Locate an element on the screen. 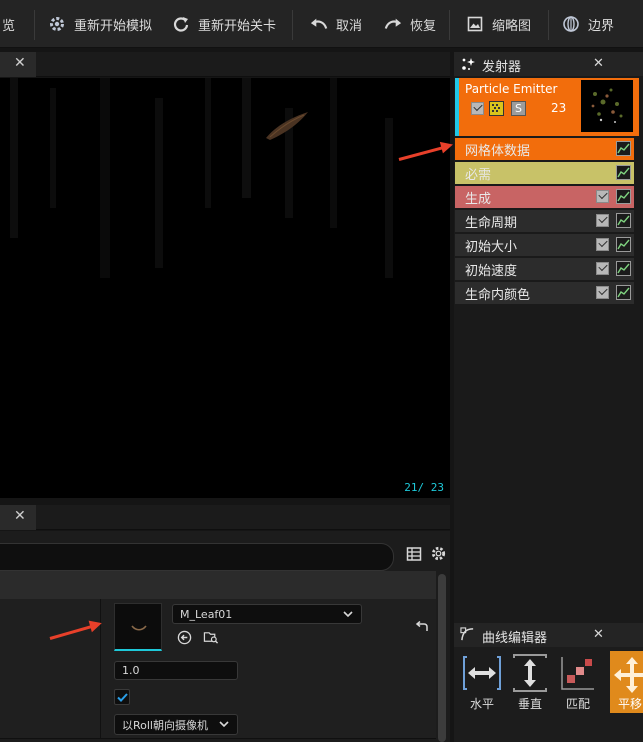 The width and height of the screenshot is (643, 742). numeric-value-input: 1.0 is located at coordinates (176, 670).